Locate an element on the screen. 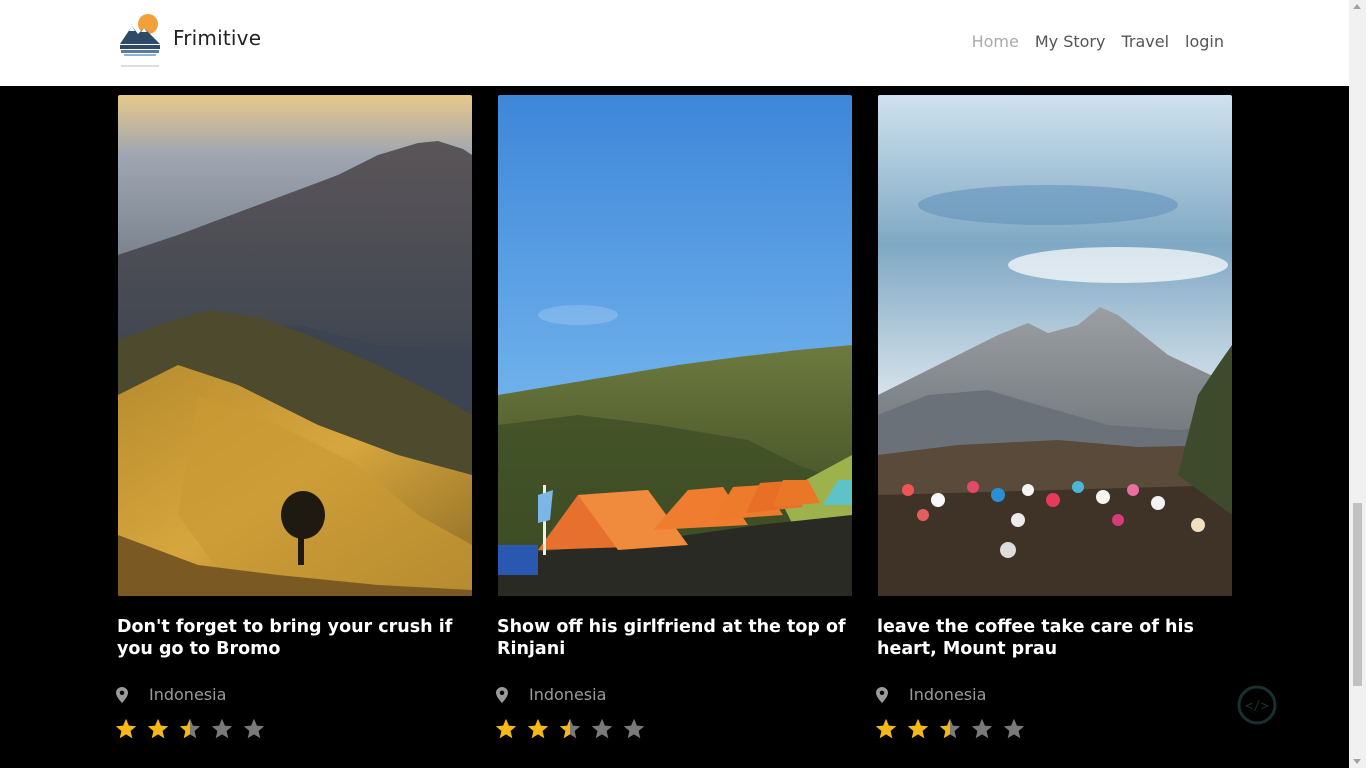 This screenshot has height=768, width=1366. mountain-logo is located at coordinates (140, 41).